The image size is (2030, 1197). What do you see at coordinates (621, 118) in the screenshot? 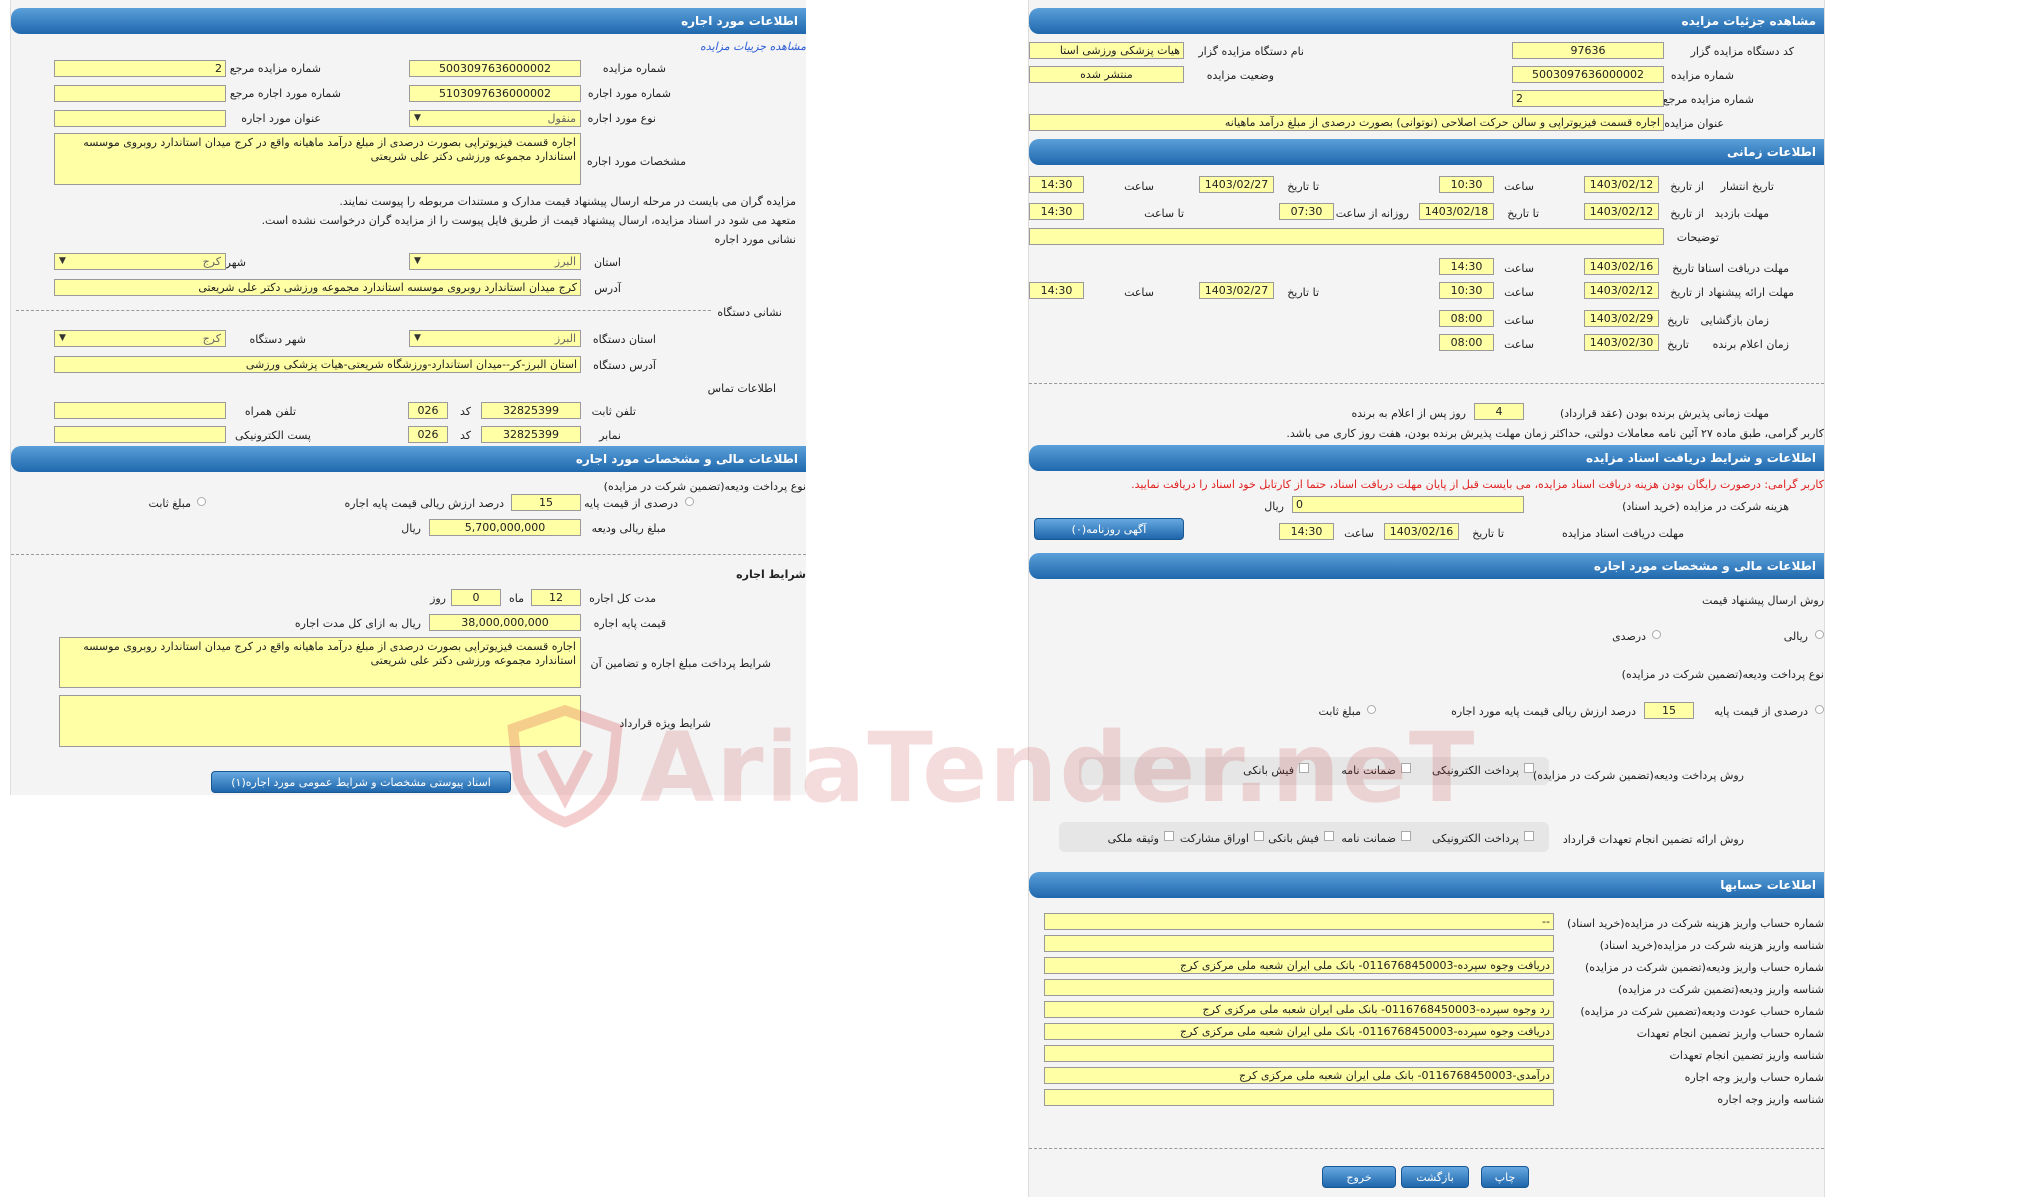
I see `lease-type-label: نوع مورد اجاره` at bounding box center [621, 118].